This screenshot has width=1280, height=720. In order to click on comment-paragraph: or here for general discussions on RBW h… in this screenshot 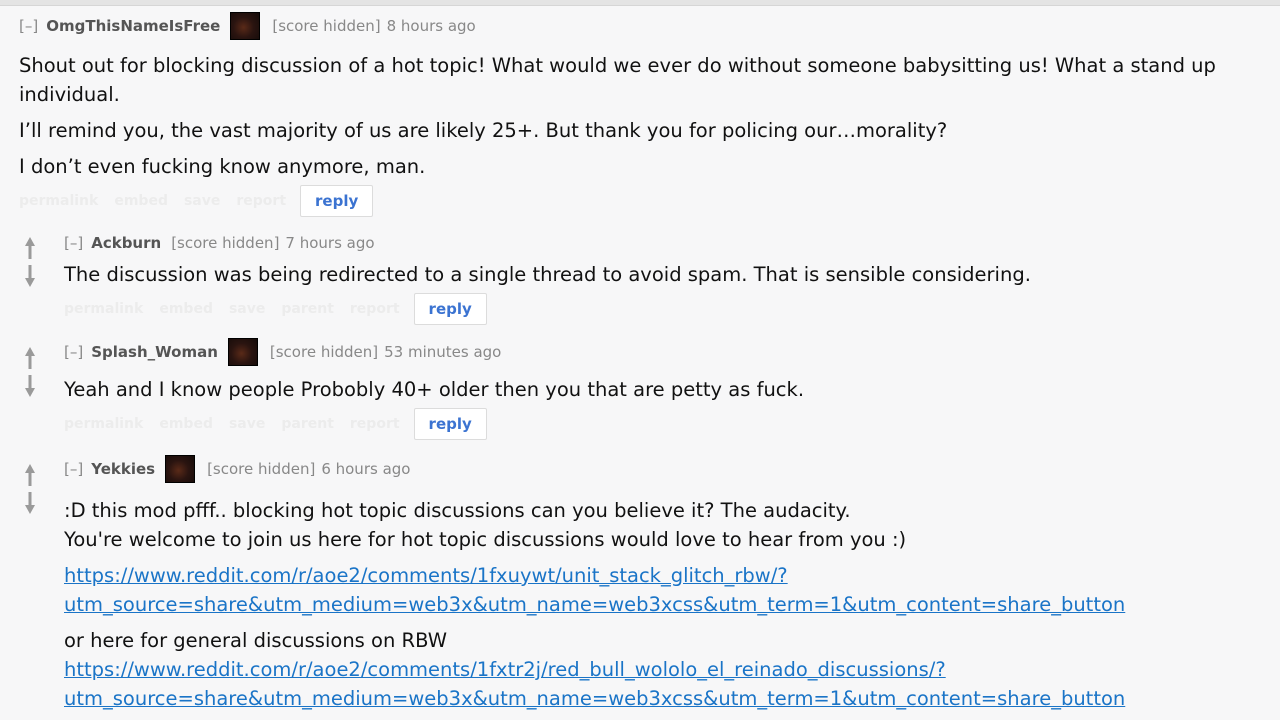, I will do `click(669, 669)`.